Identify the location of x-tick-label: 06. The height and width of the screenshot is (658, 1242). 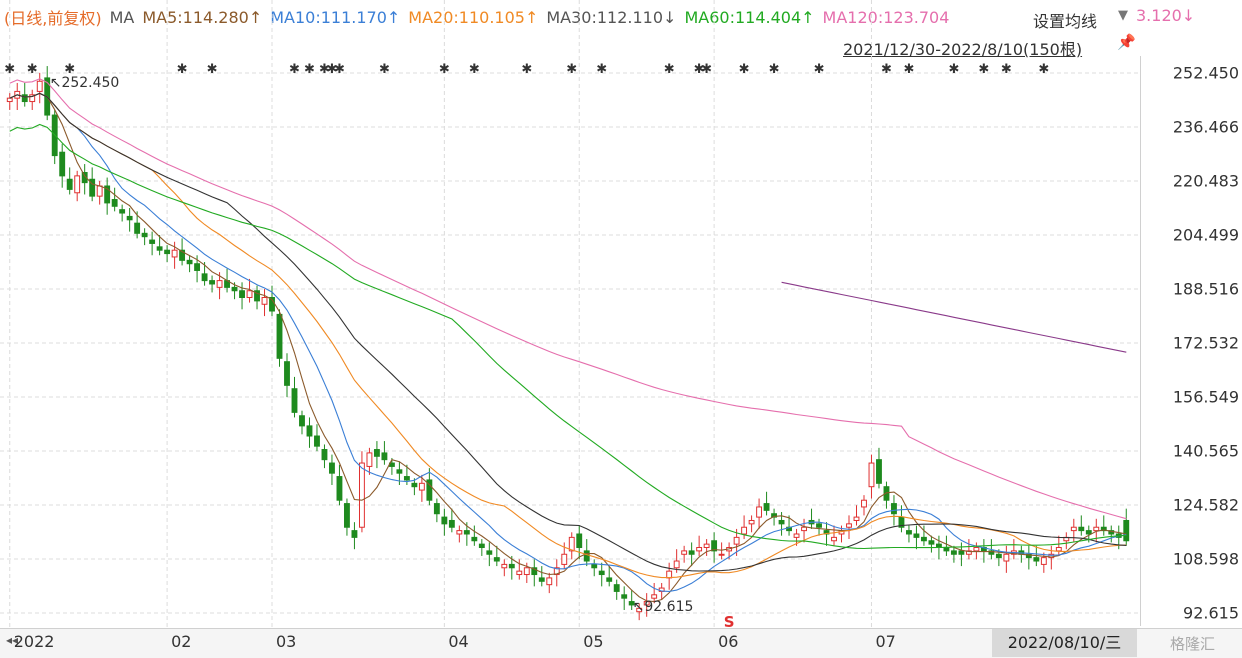
(728, 641).